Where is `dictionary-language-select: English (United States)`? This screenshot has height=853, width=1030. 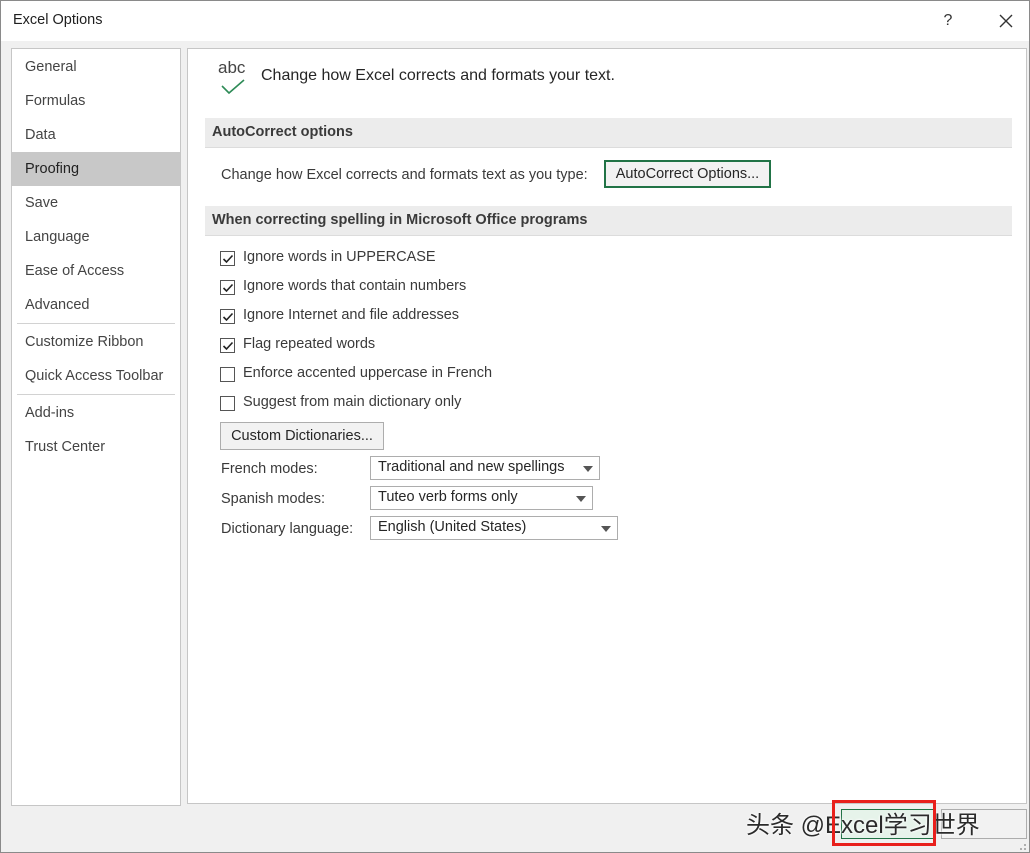 dictionary-language-select: English (United States) is located at coordinates (494, 528).